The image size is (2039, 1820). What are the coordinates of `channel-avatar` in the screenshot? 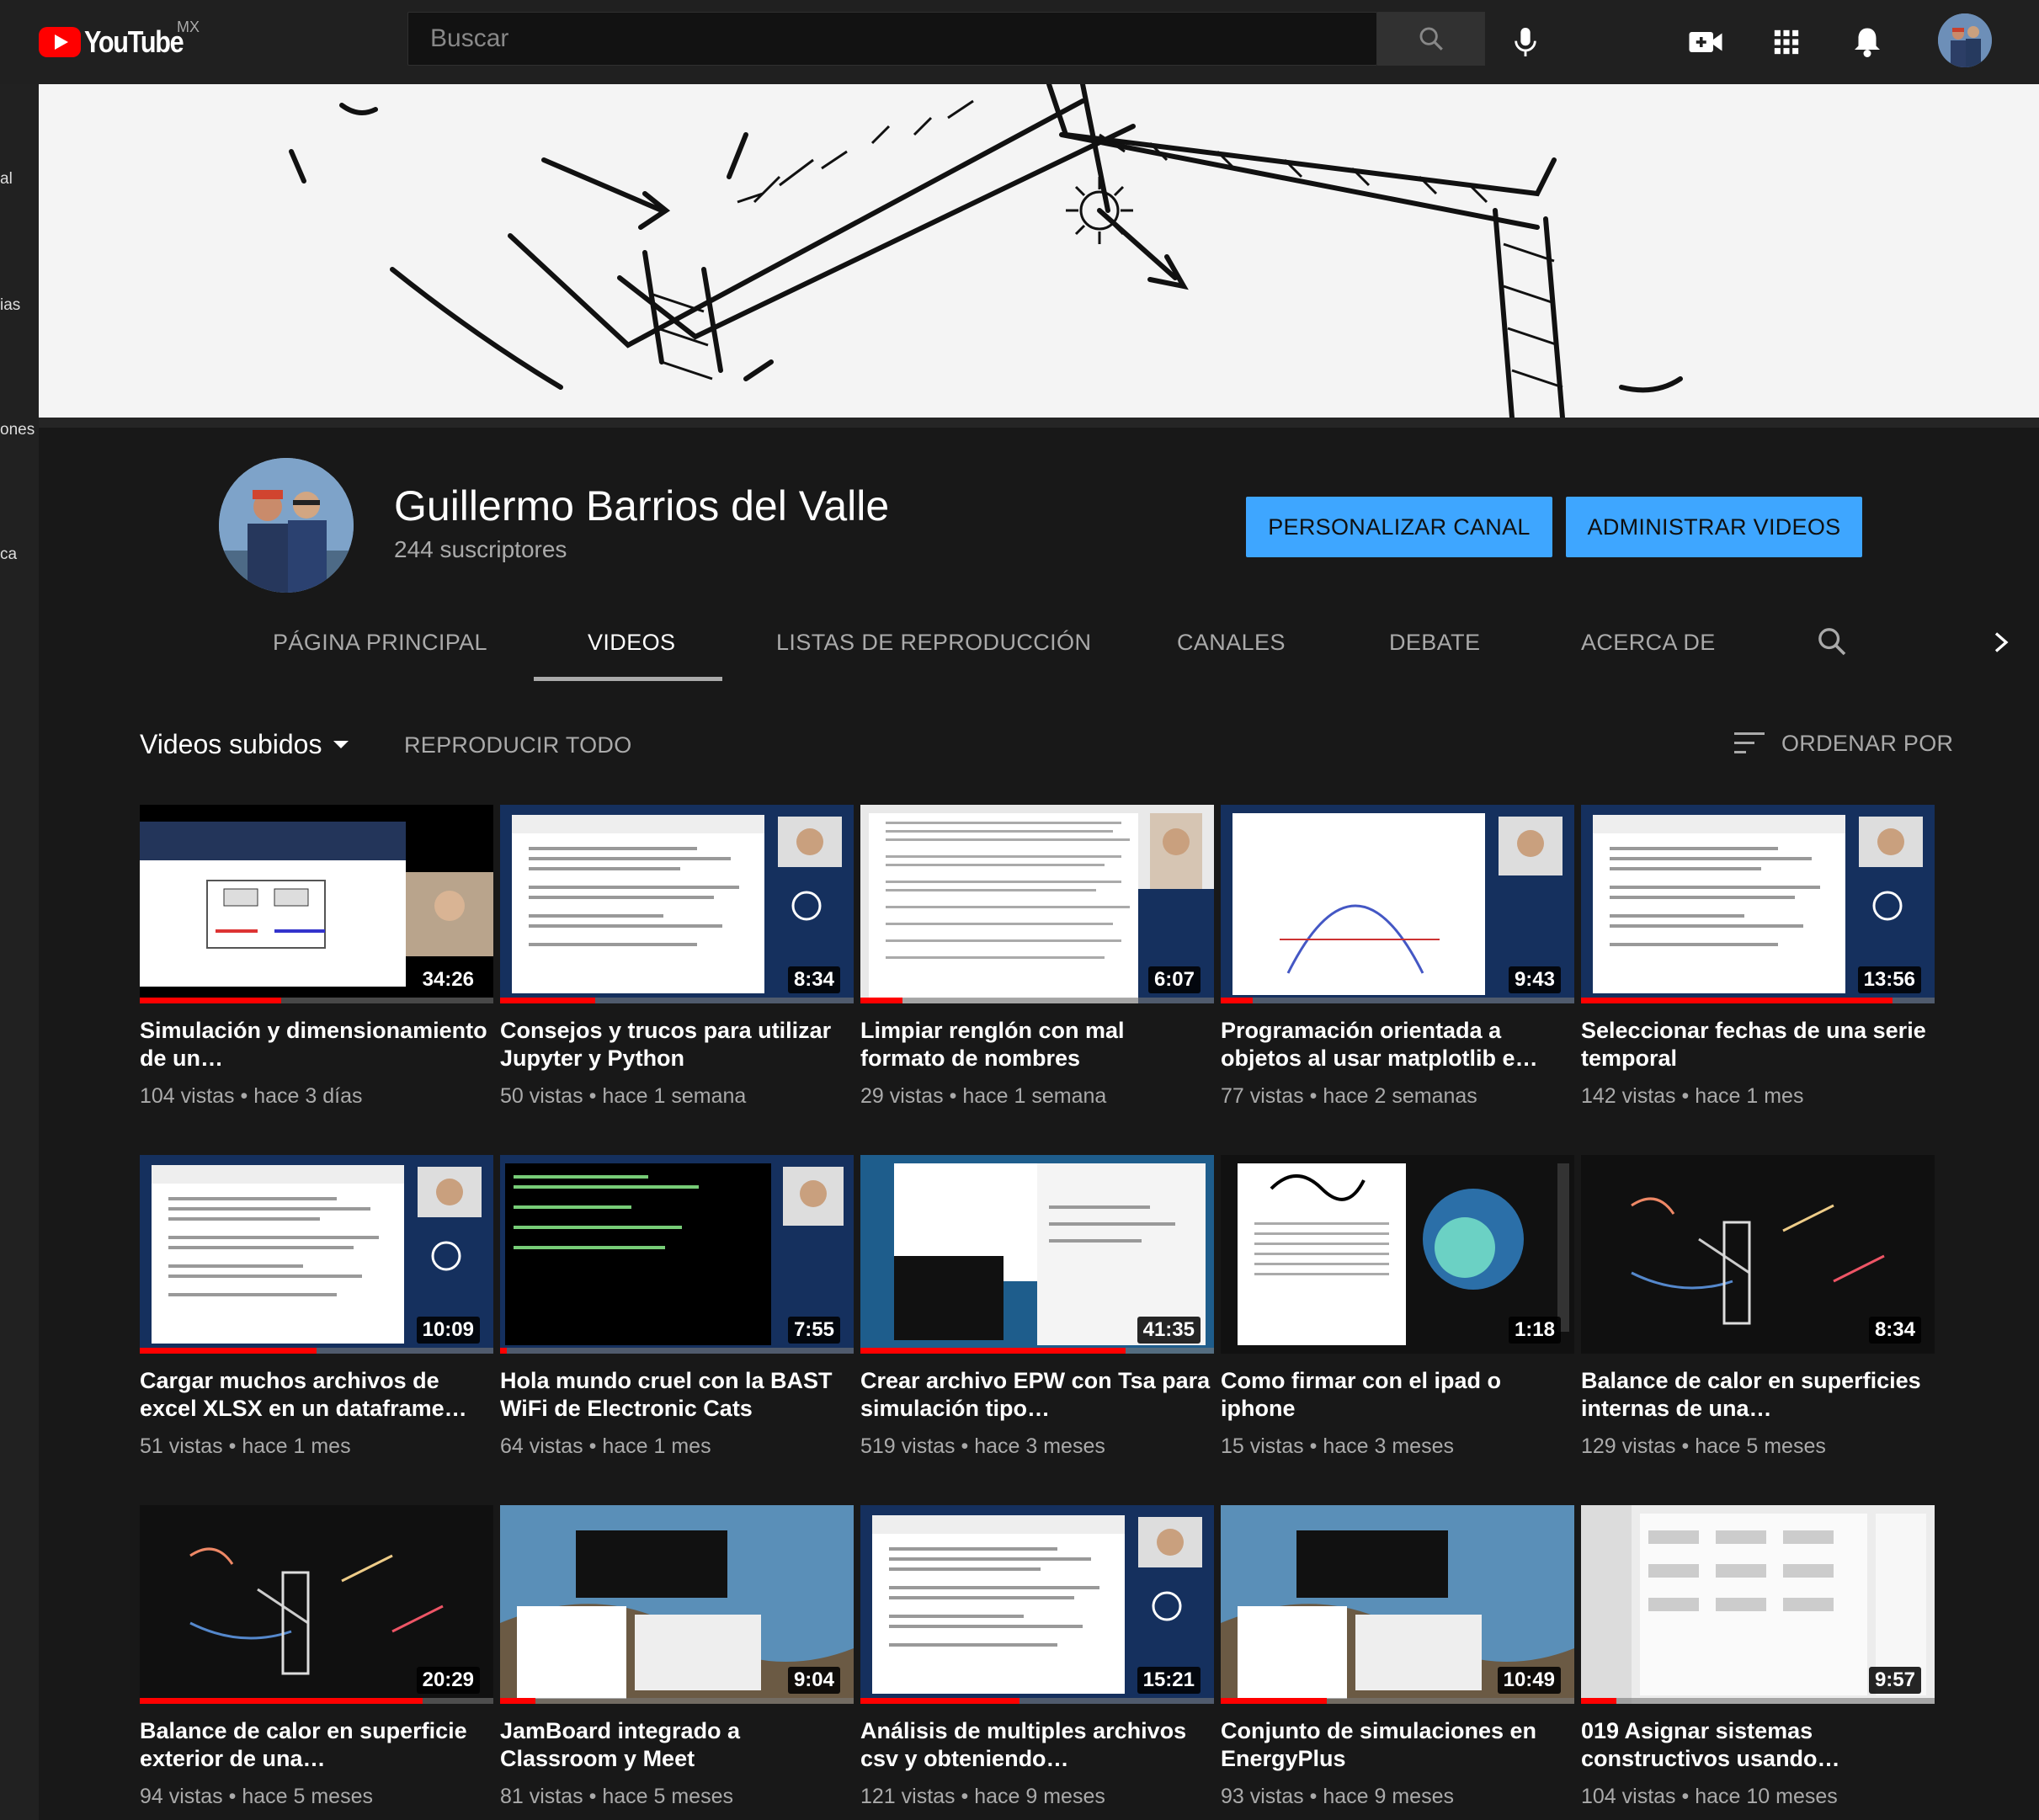 It's located at (286, 525).